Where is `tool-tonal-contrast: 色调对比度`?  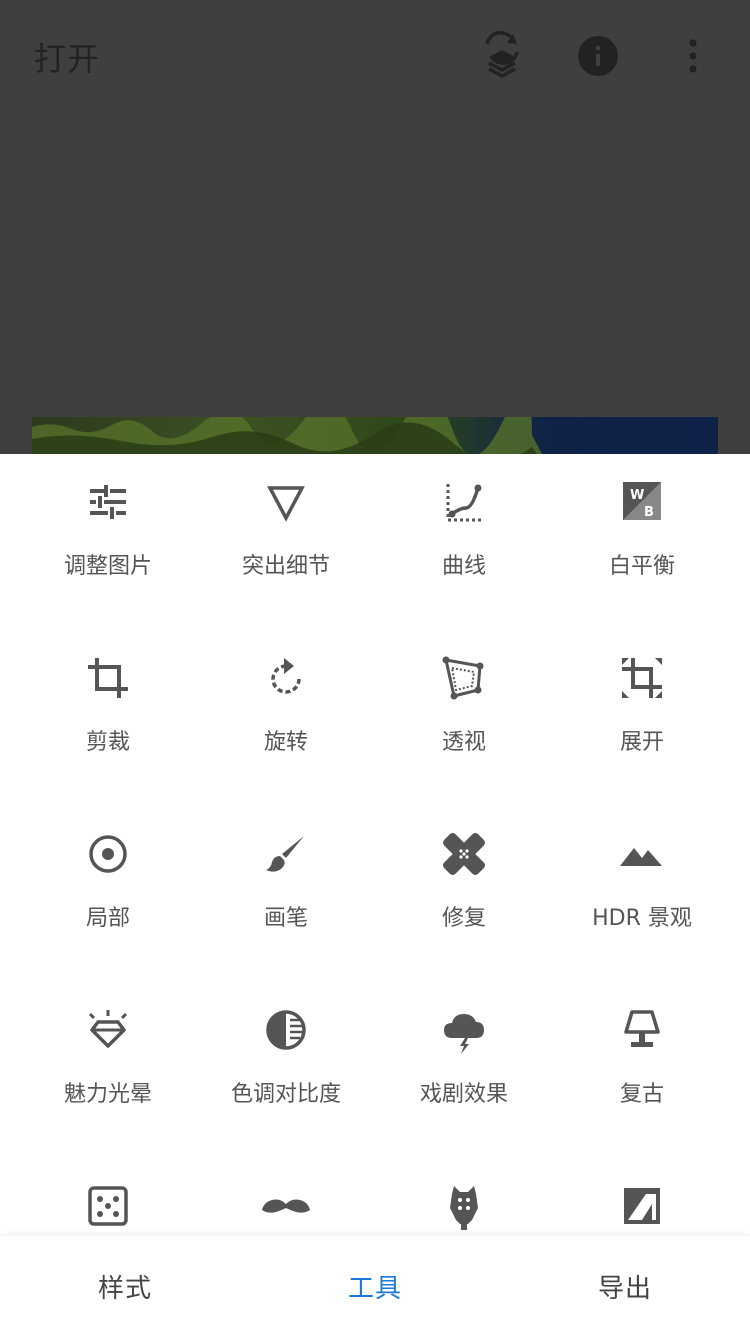 tool-tonal-contrast: 色调对比度 is located at coordinates (286, 1062).